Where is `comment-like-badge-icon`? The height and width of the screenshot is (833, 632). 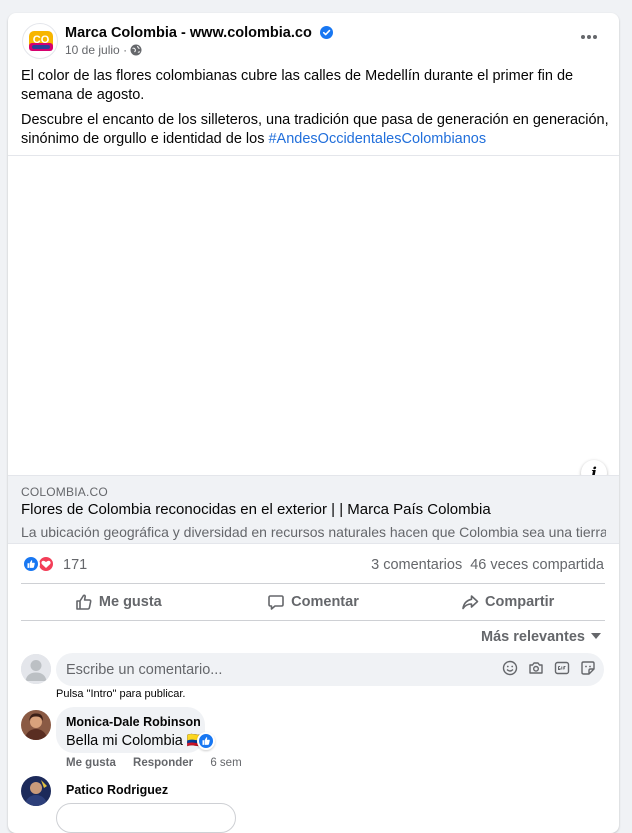
comment-like-badge-icon is located at coordinates (206, 741).